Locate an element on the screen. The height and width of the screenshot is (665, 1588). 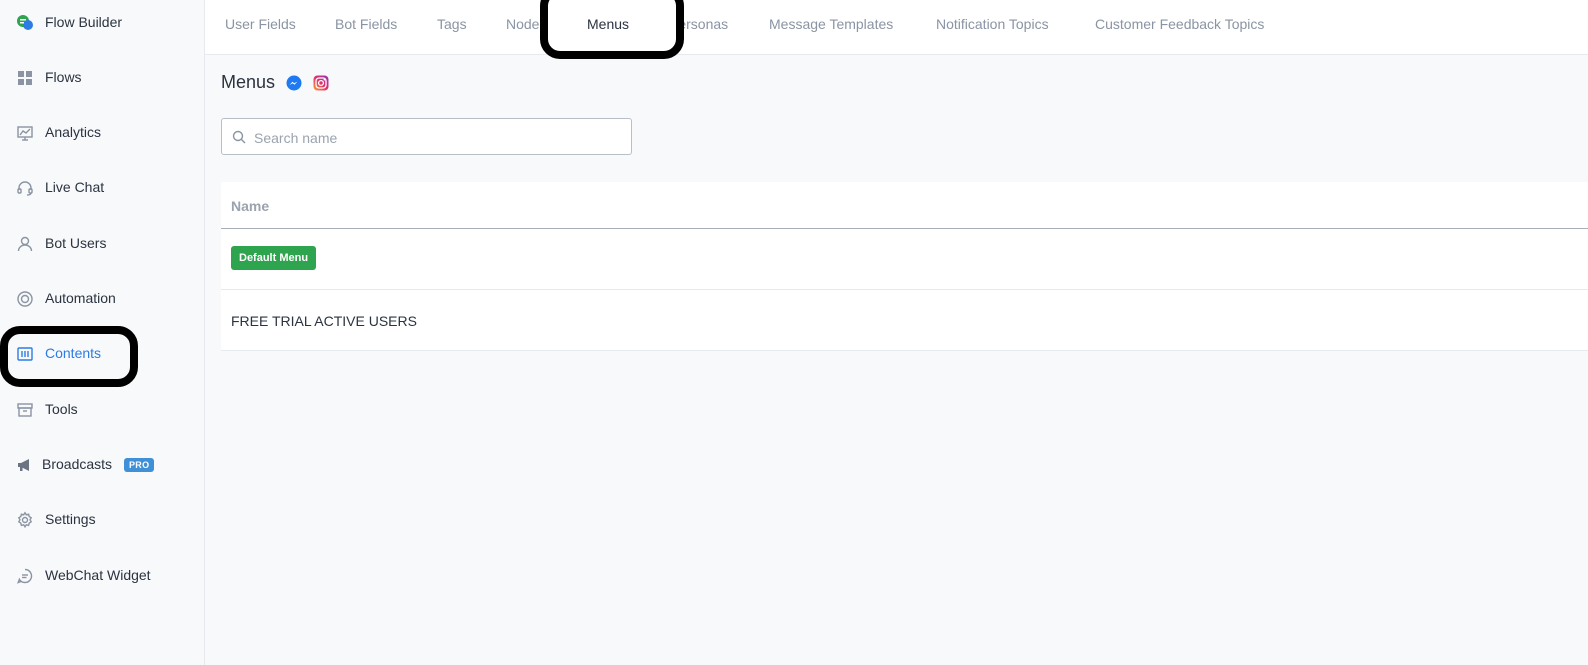
sidebar-item-live-chat: Live Chat is located at coordinates (102, 188).